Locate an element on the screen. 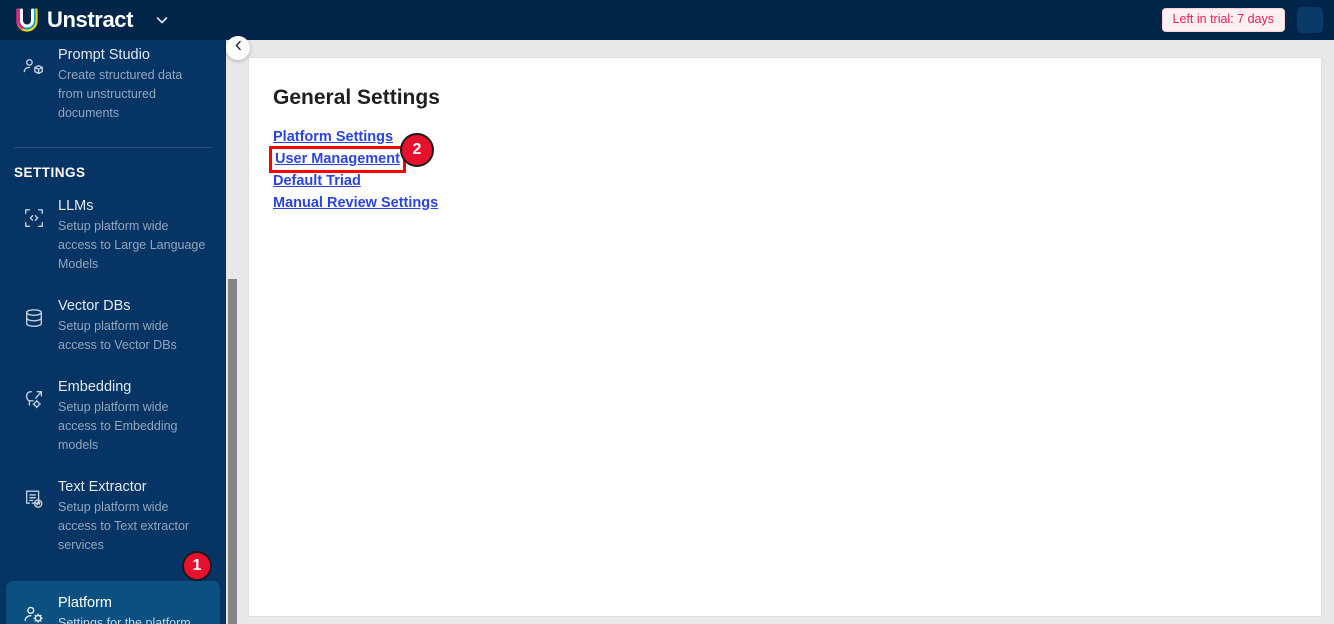 The image size is (1334, 624). trial-status-badge: Left in trial: 7 days is located at coordinates (1223, 20).